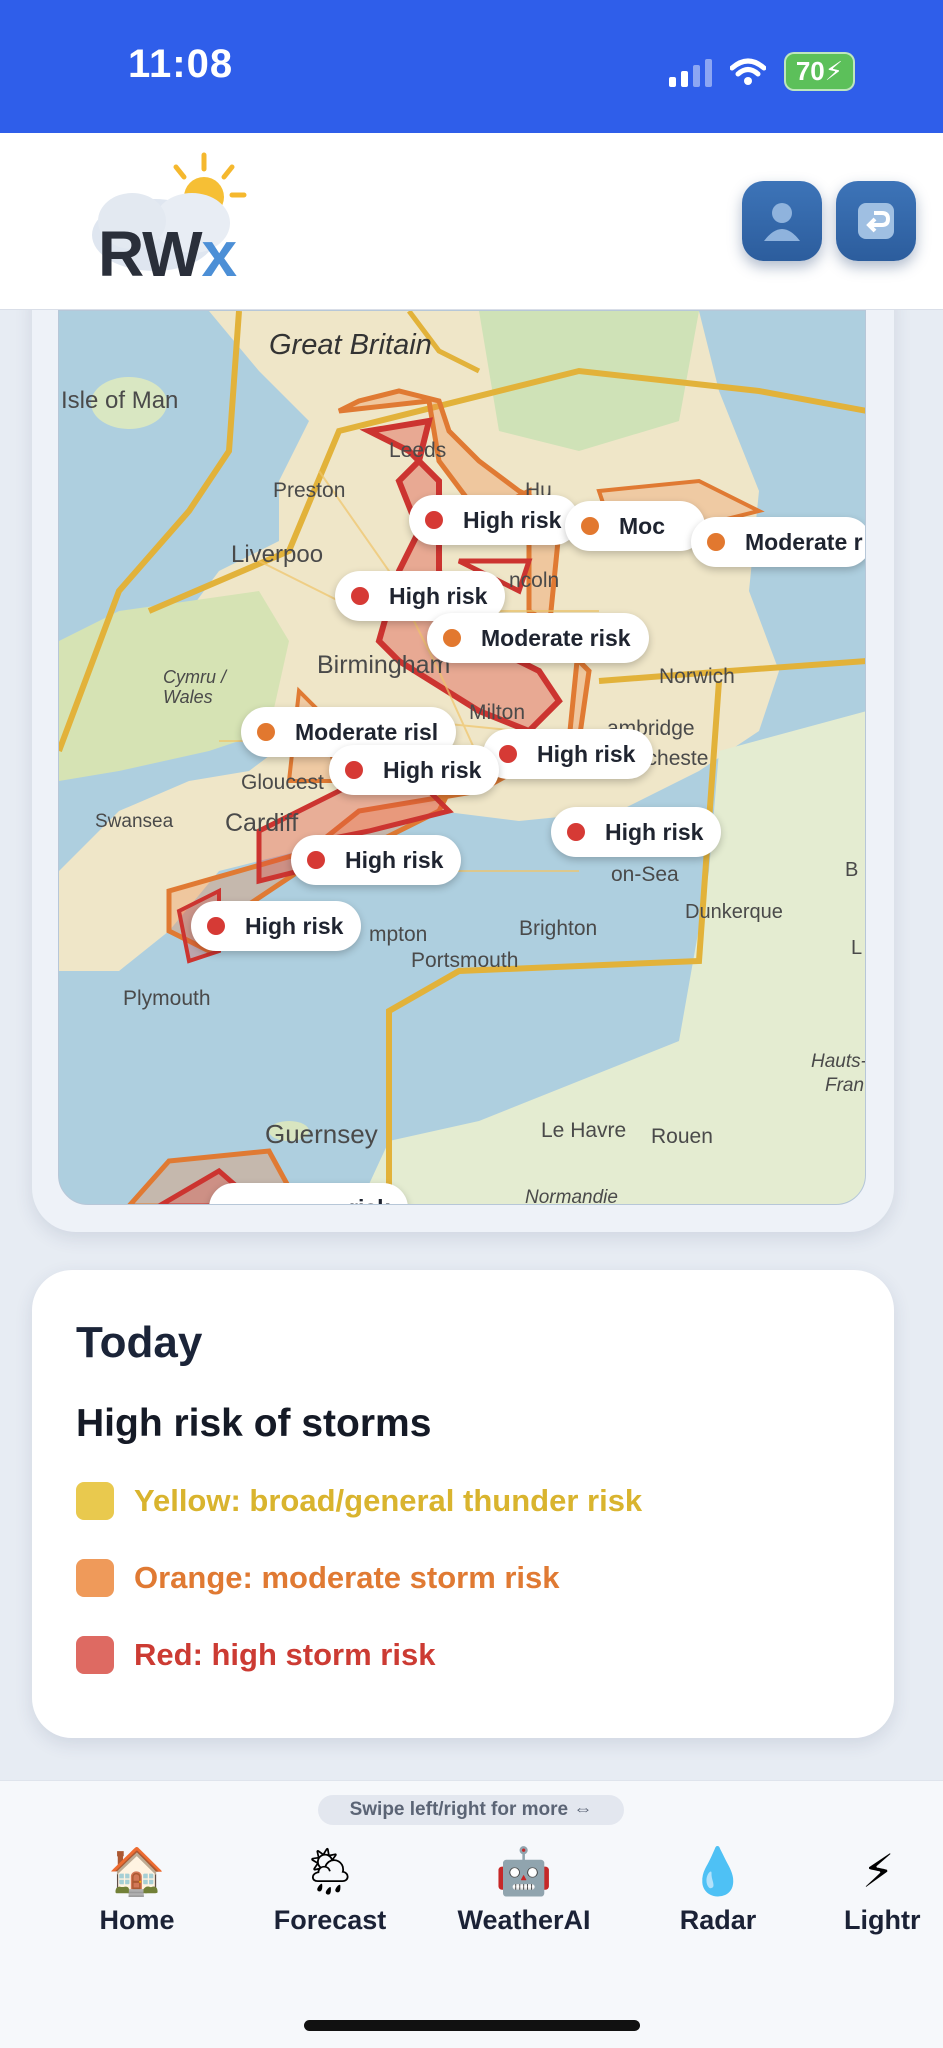 This screenshot has width=943, height=2048. I want to click on map-label-guernsey: Guernsey, so click(321, 1134).